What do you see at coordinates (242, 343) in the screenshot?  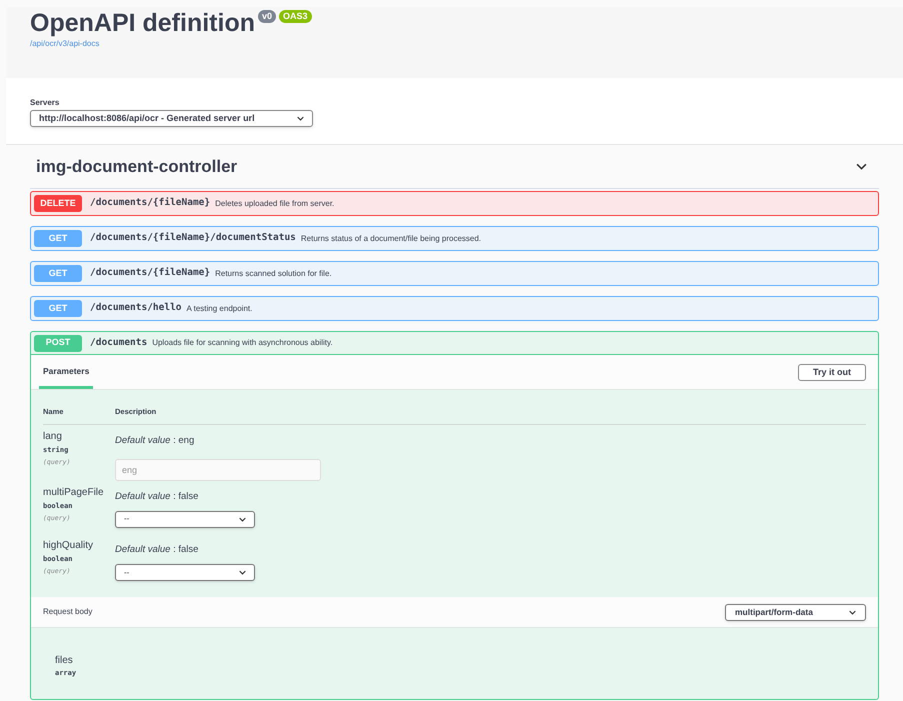 I see `operation-summary-text: Uploads file for scanning with asynchronous ability.` at bounding box center [242, 343].